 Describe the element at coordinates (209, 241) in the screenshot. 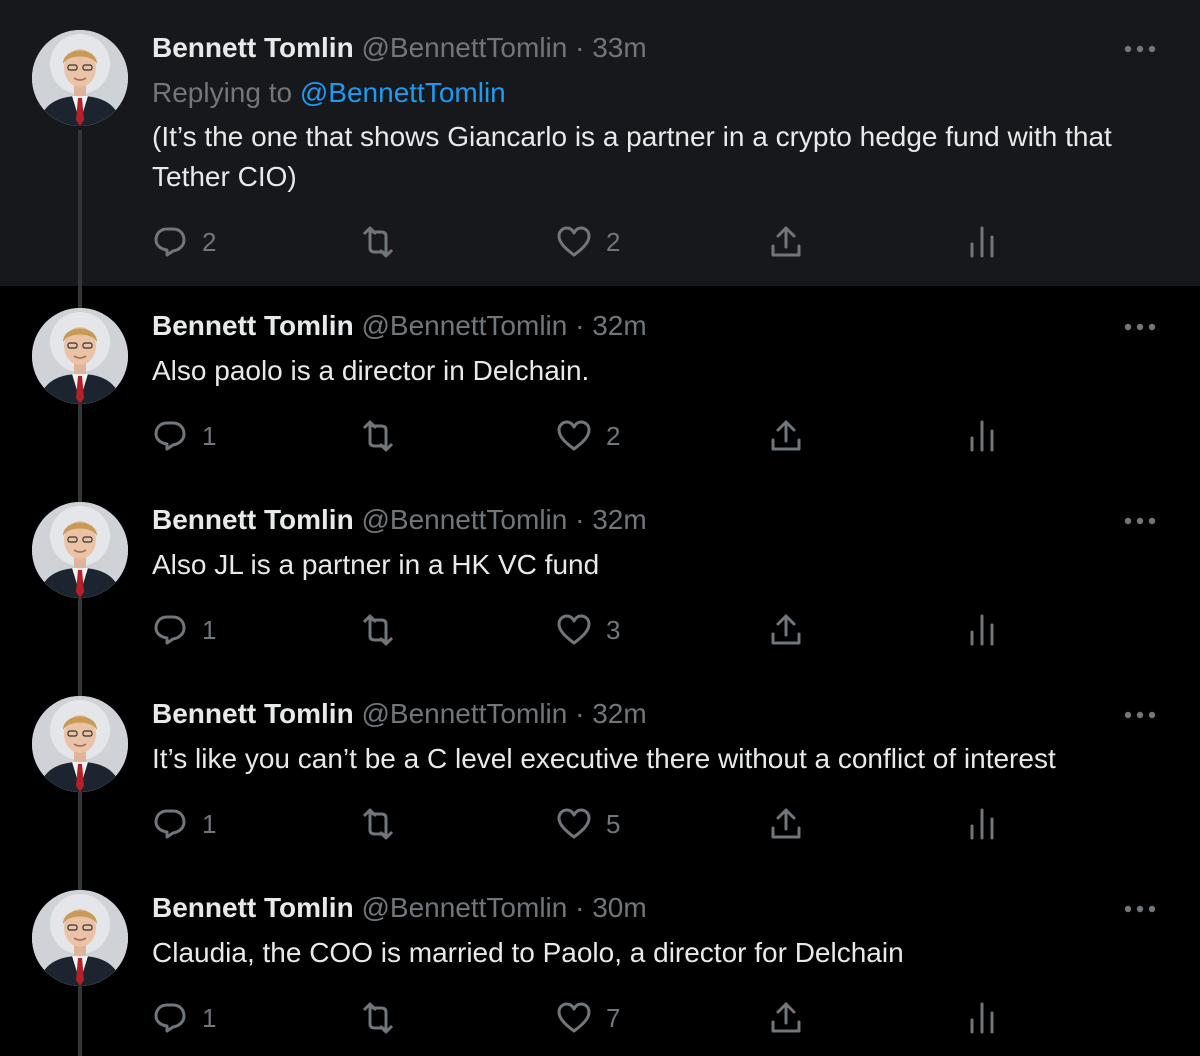

I see `reply-count: 2` at that location.